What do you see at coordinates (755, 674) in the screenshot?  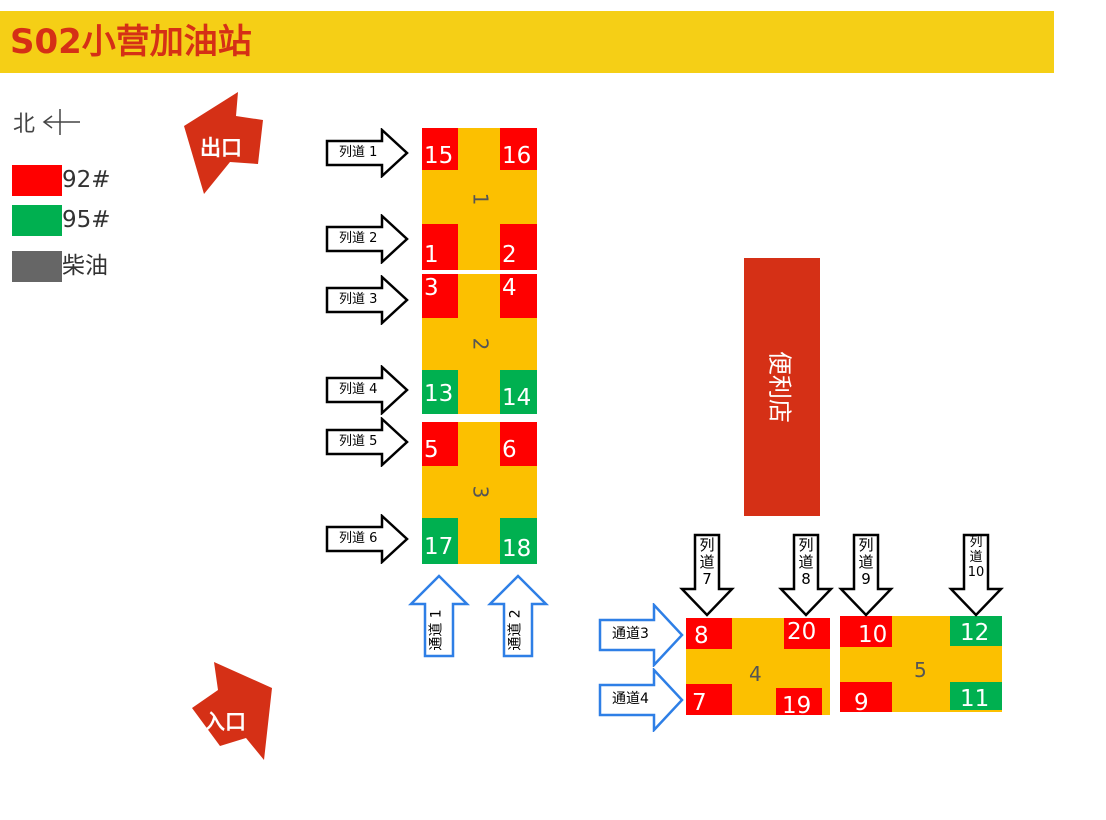 I see `island-number: 4` at bounding box center [755, 674].